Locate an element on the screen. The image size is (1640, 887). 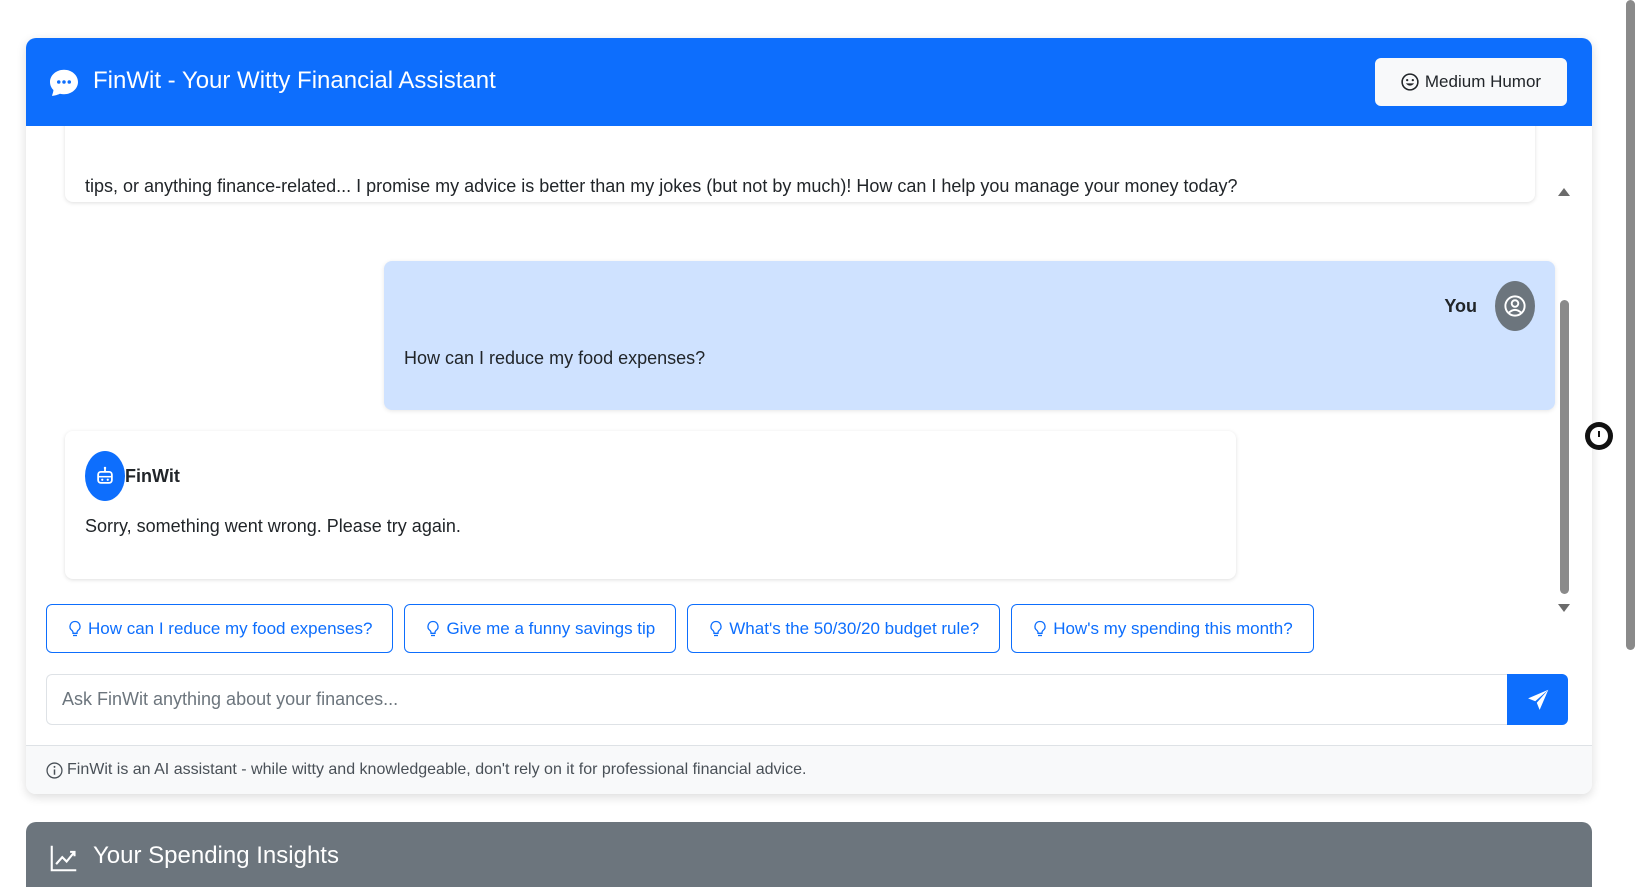
suggestion-button: What's the 50/30/20 budget rule? is located at coordinates (844, 628).